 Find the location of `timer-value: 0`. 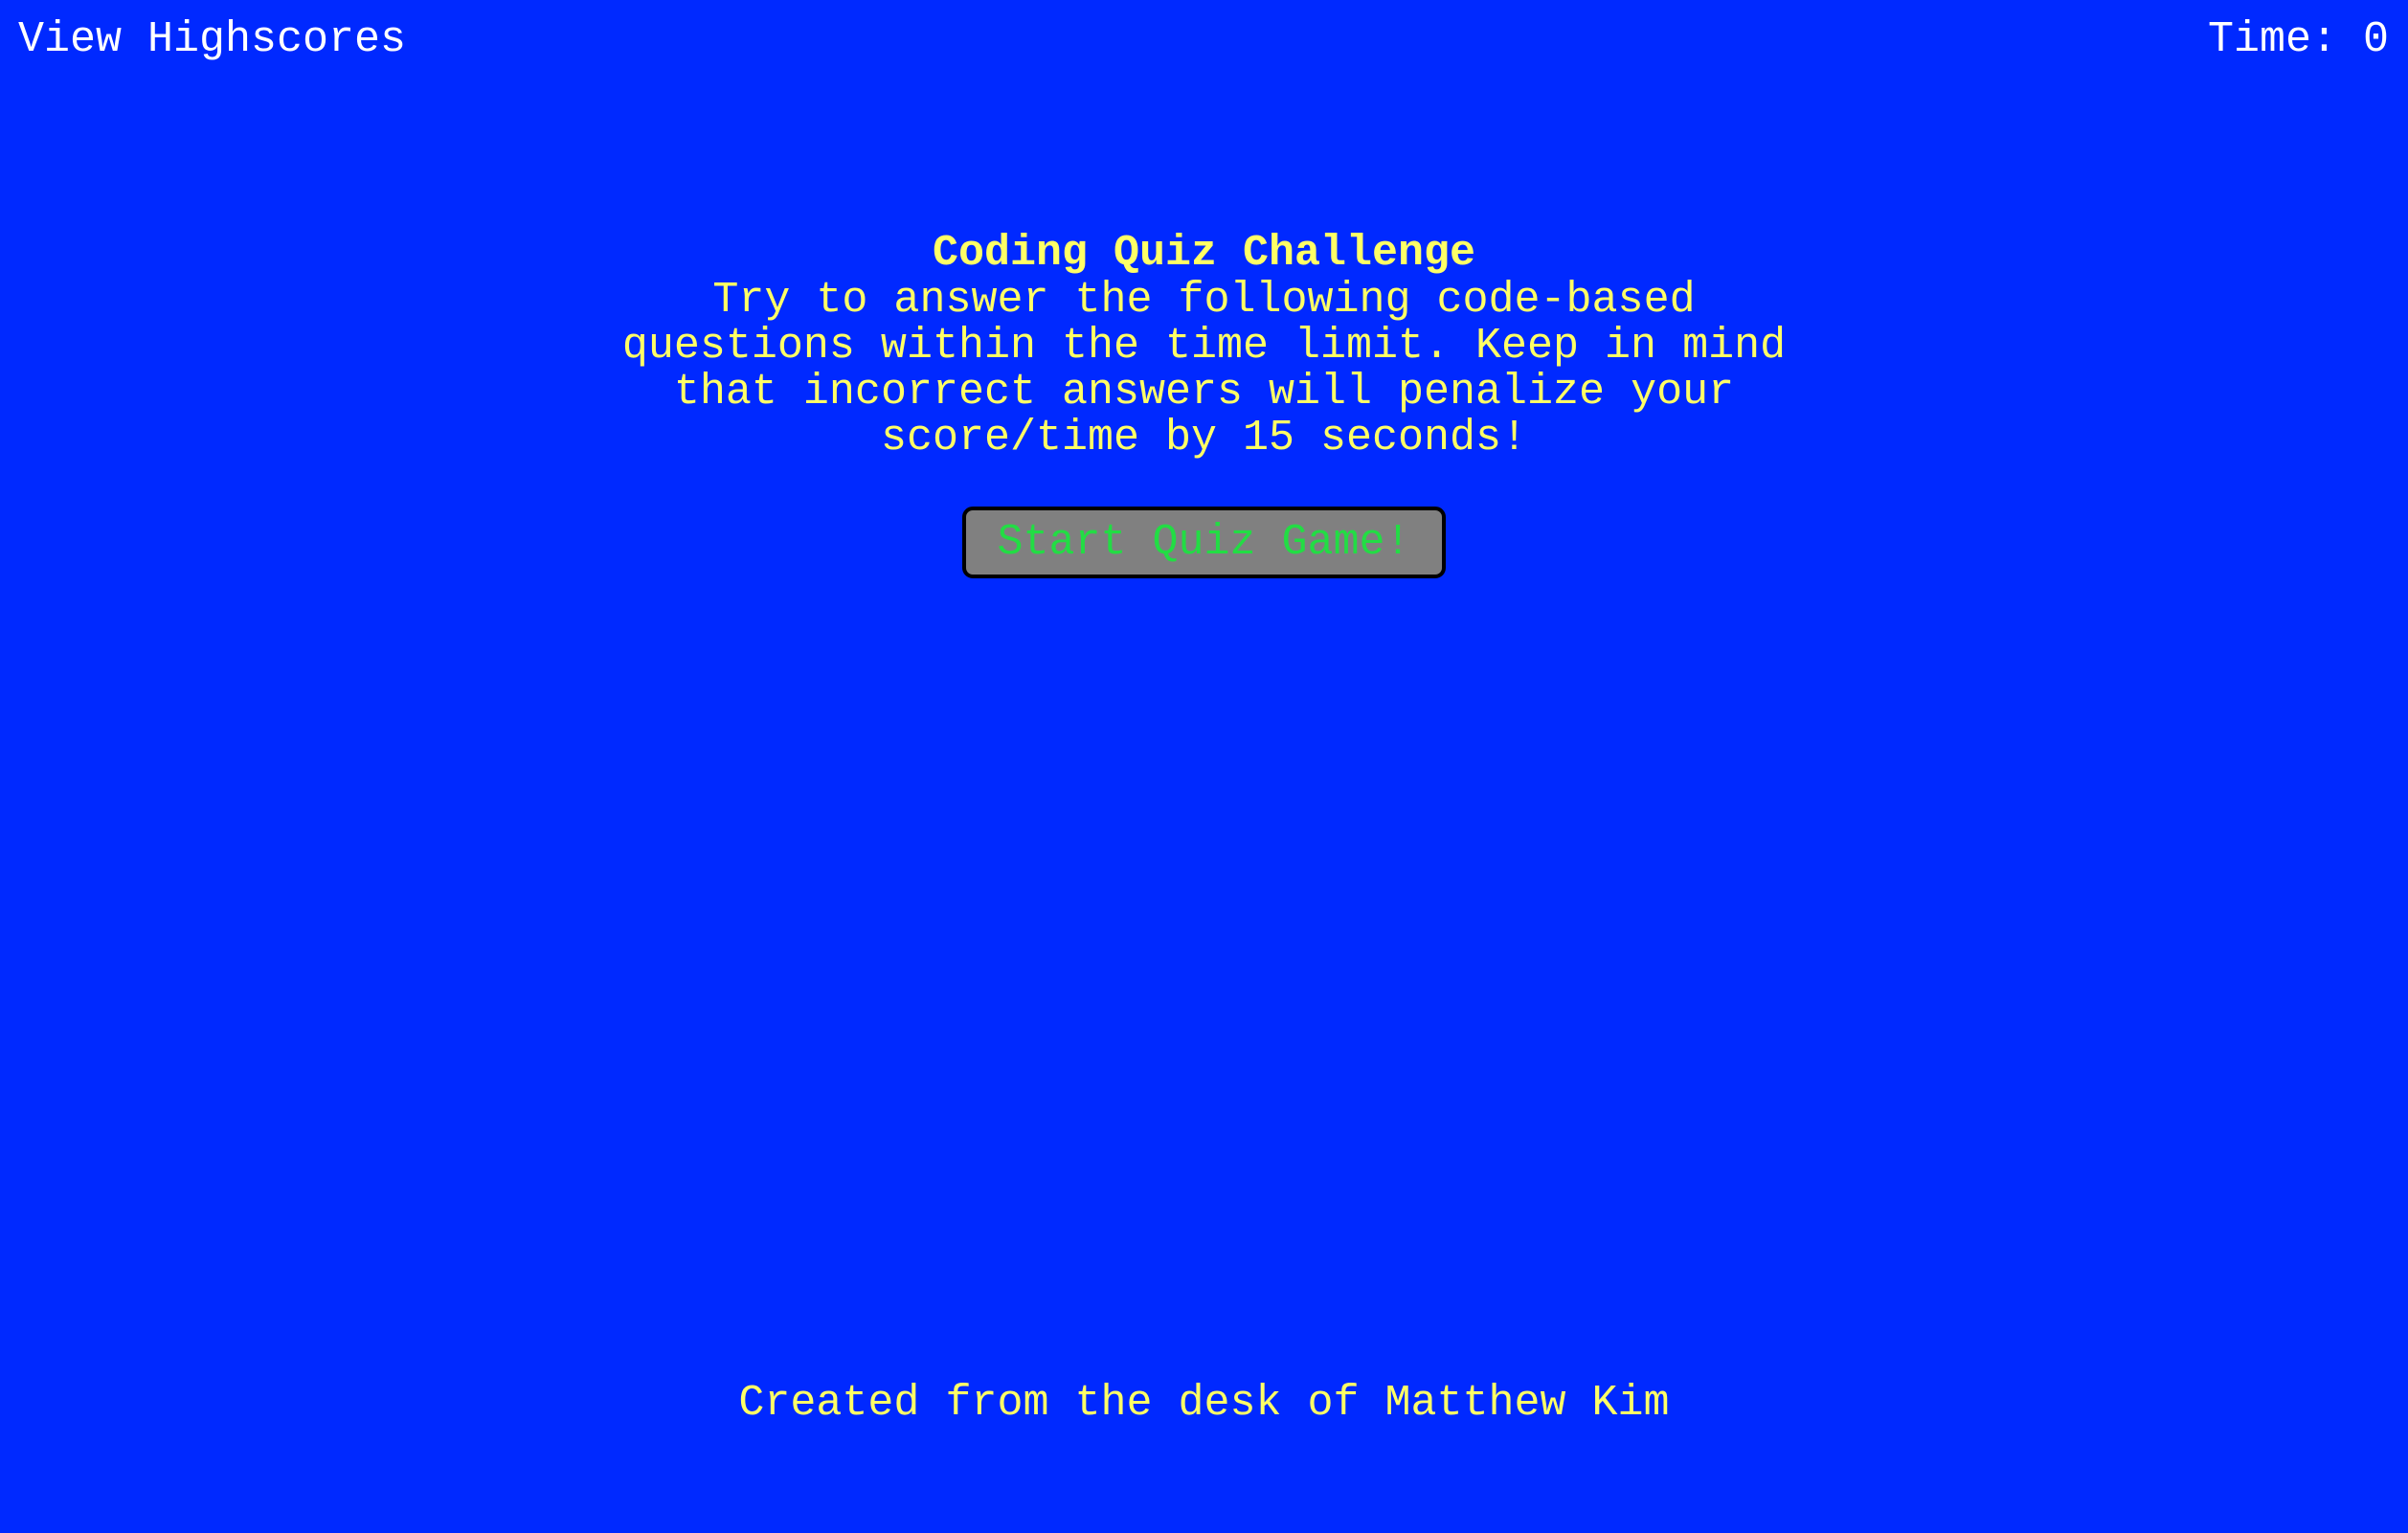

timer-value: 0 is located at coordinates (2376, 39).